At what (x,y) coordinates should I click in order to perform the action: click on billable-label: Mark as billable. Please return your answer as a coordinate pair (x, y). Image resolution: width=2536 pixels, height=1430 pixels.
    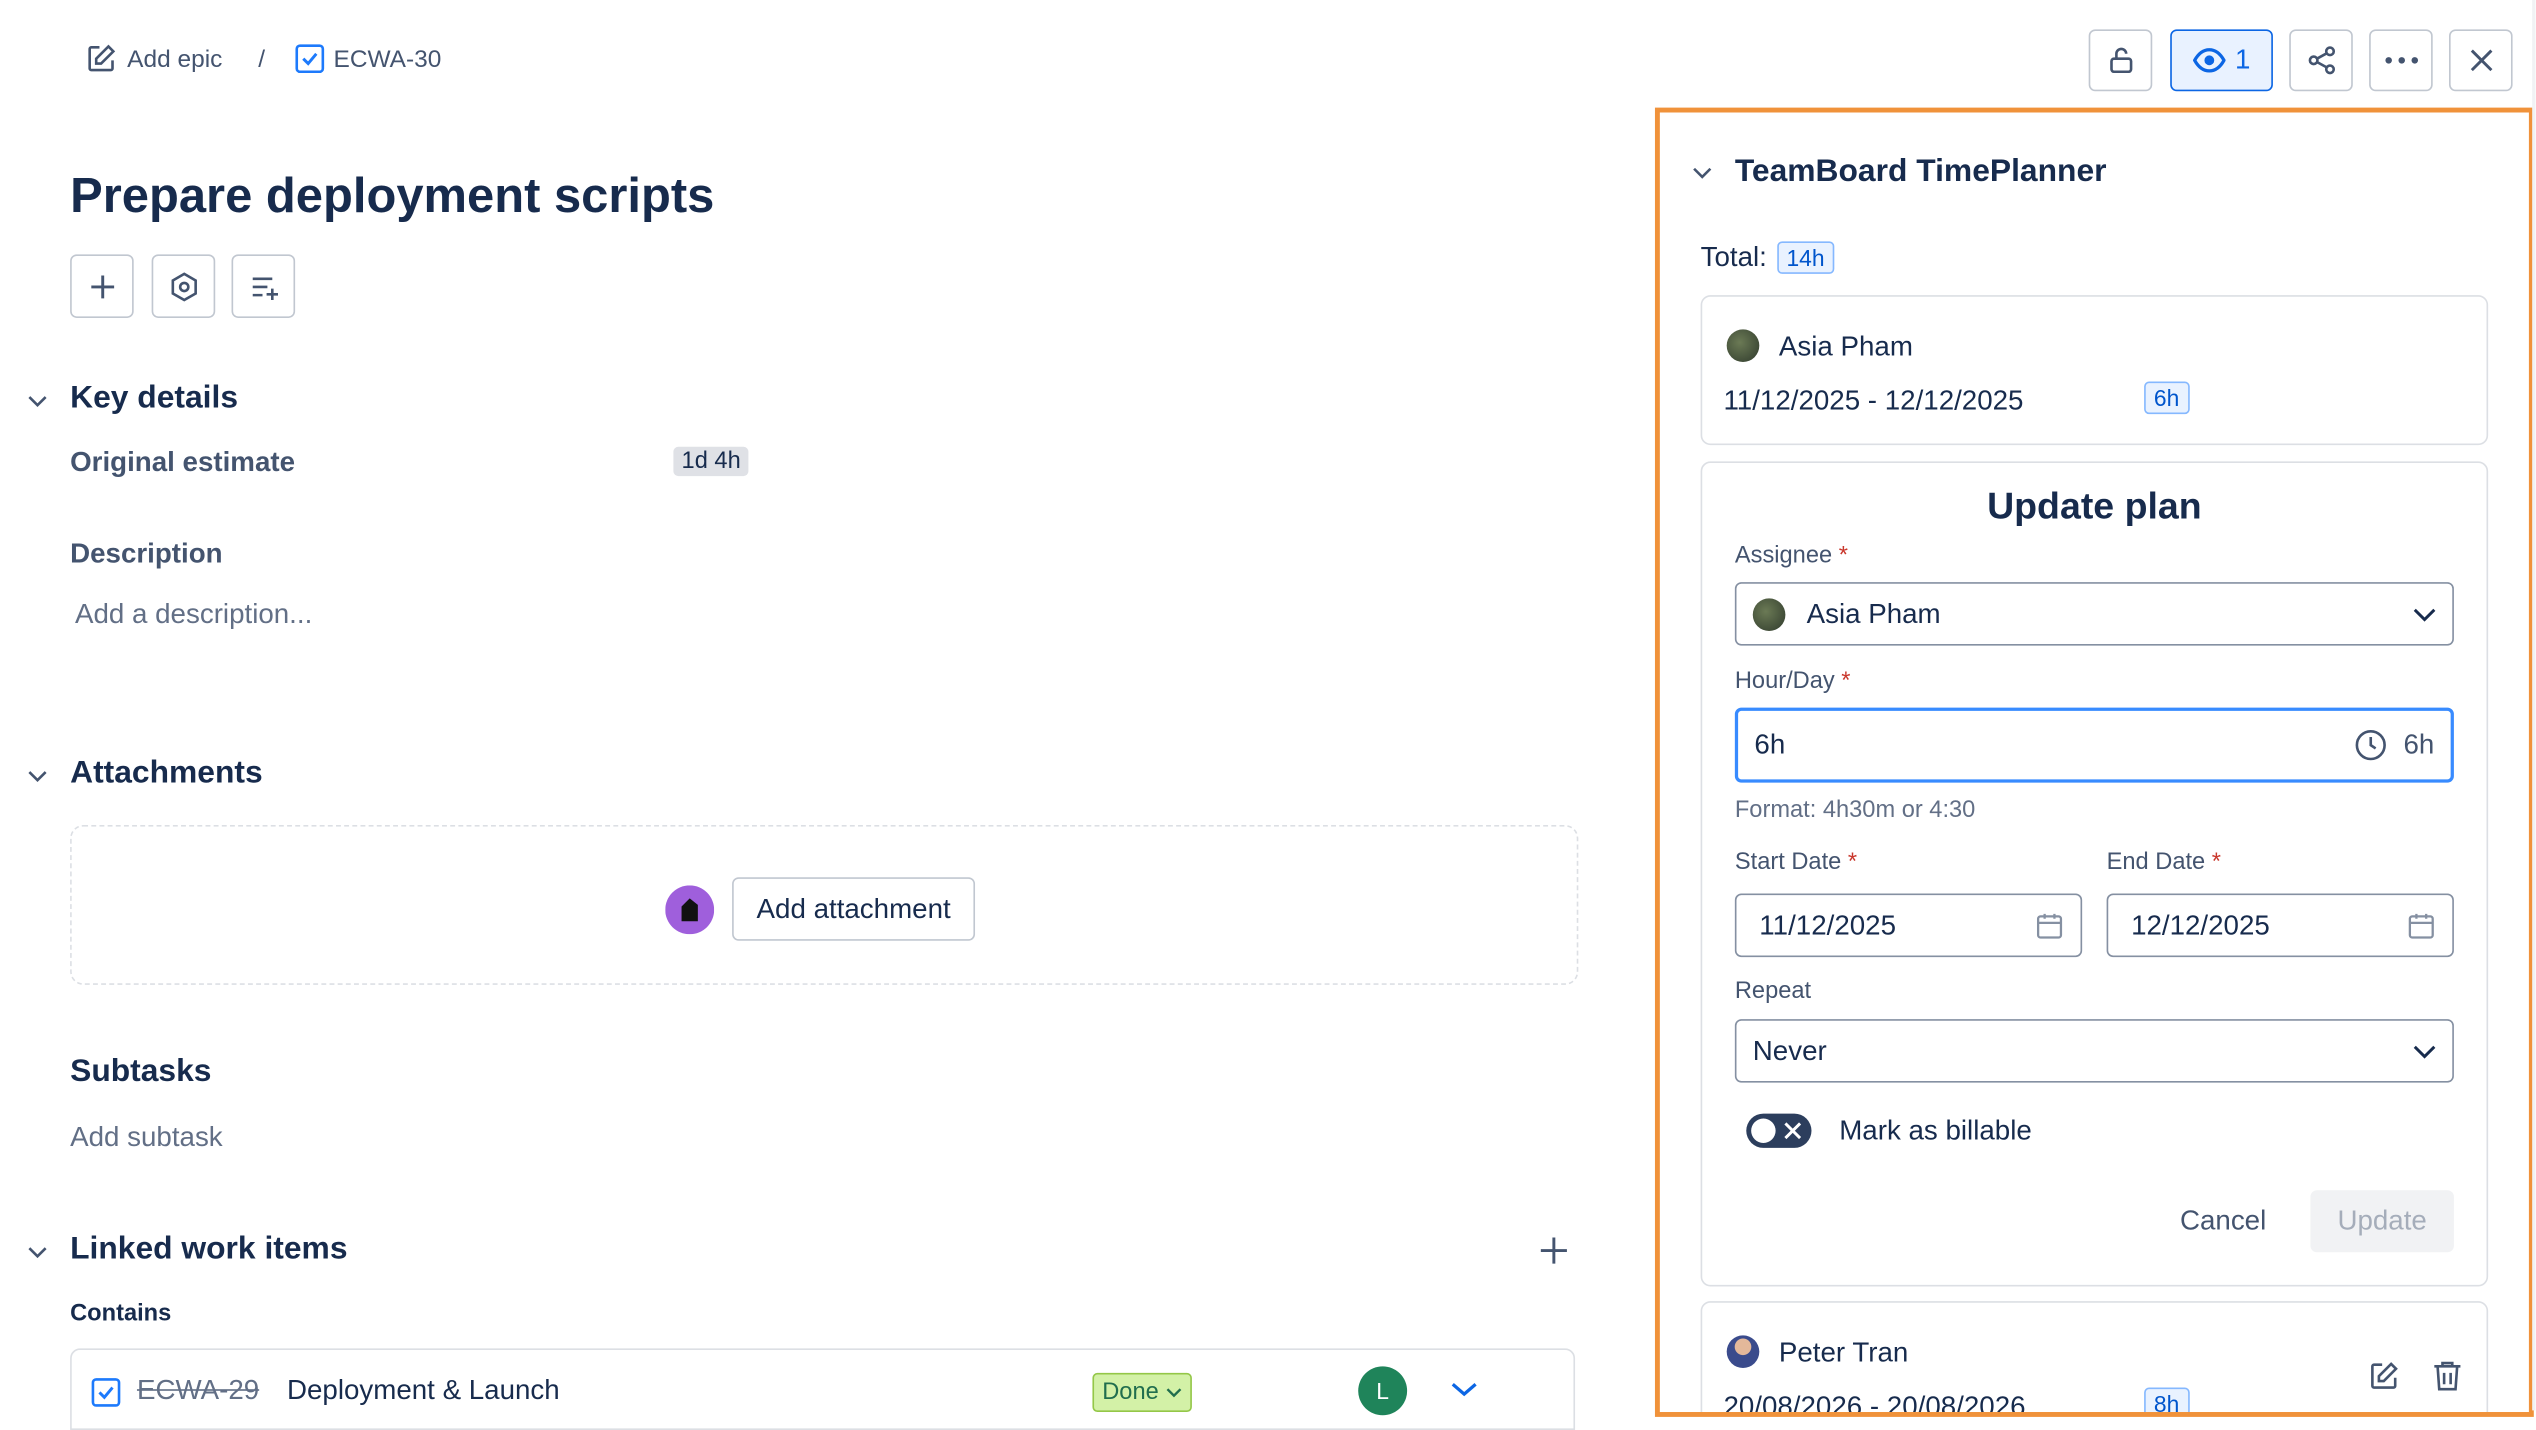
    Looking at the image, I should click on (1935, 1131).